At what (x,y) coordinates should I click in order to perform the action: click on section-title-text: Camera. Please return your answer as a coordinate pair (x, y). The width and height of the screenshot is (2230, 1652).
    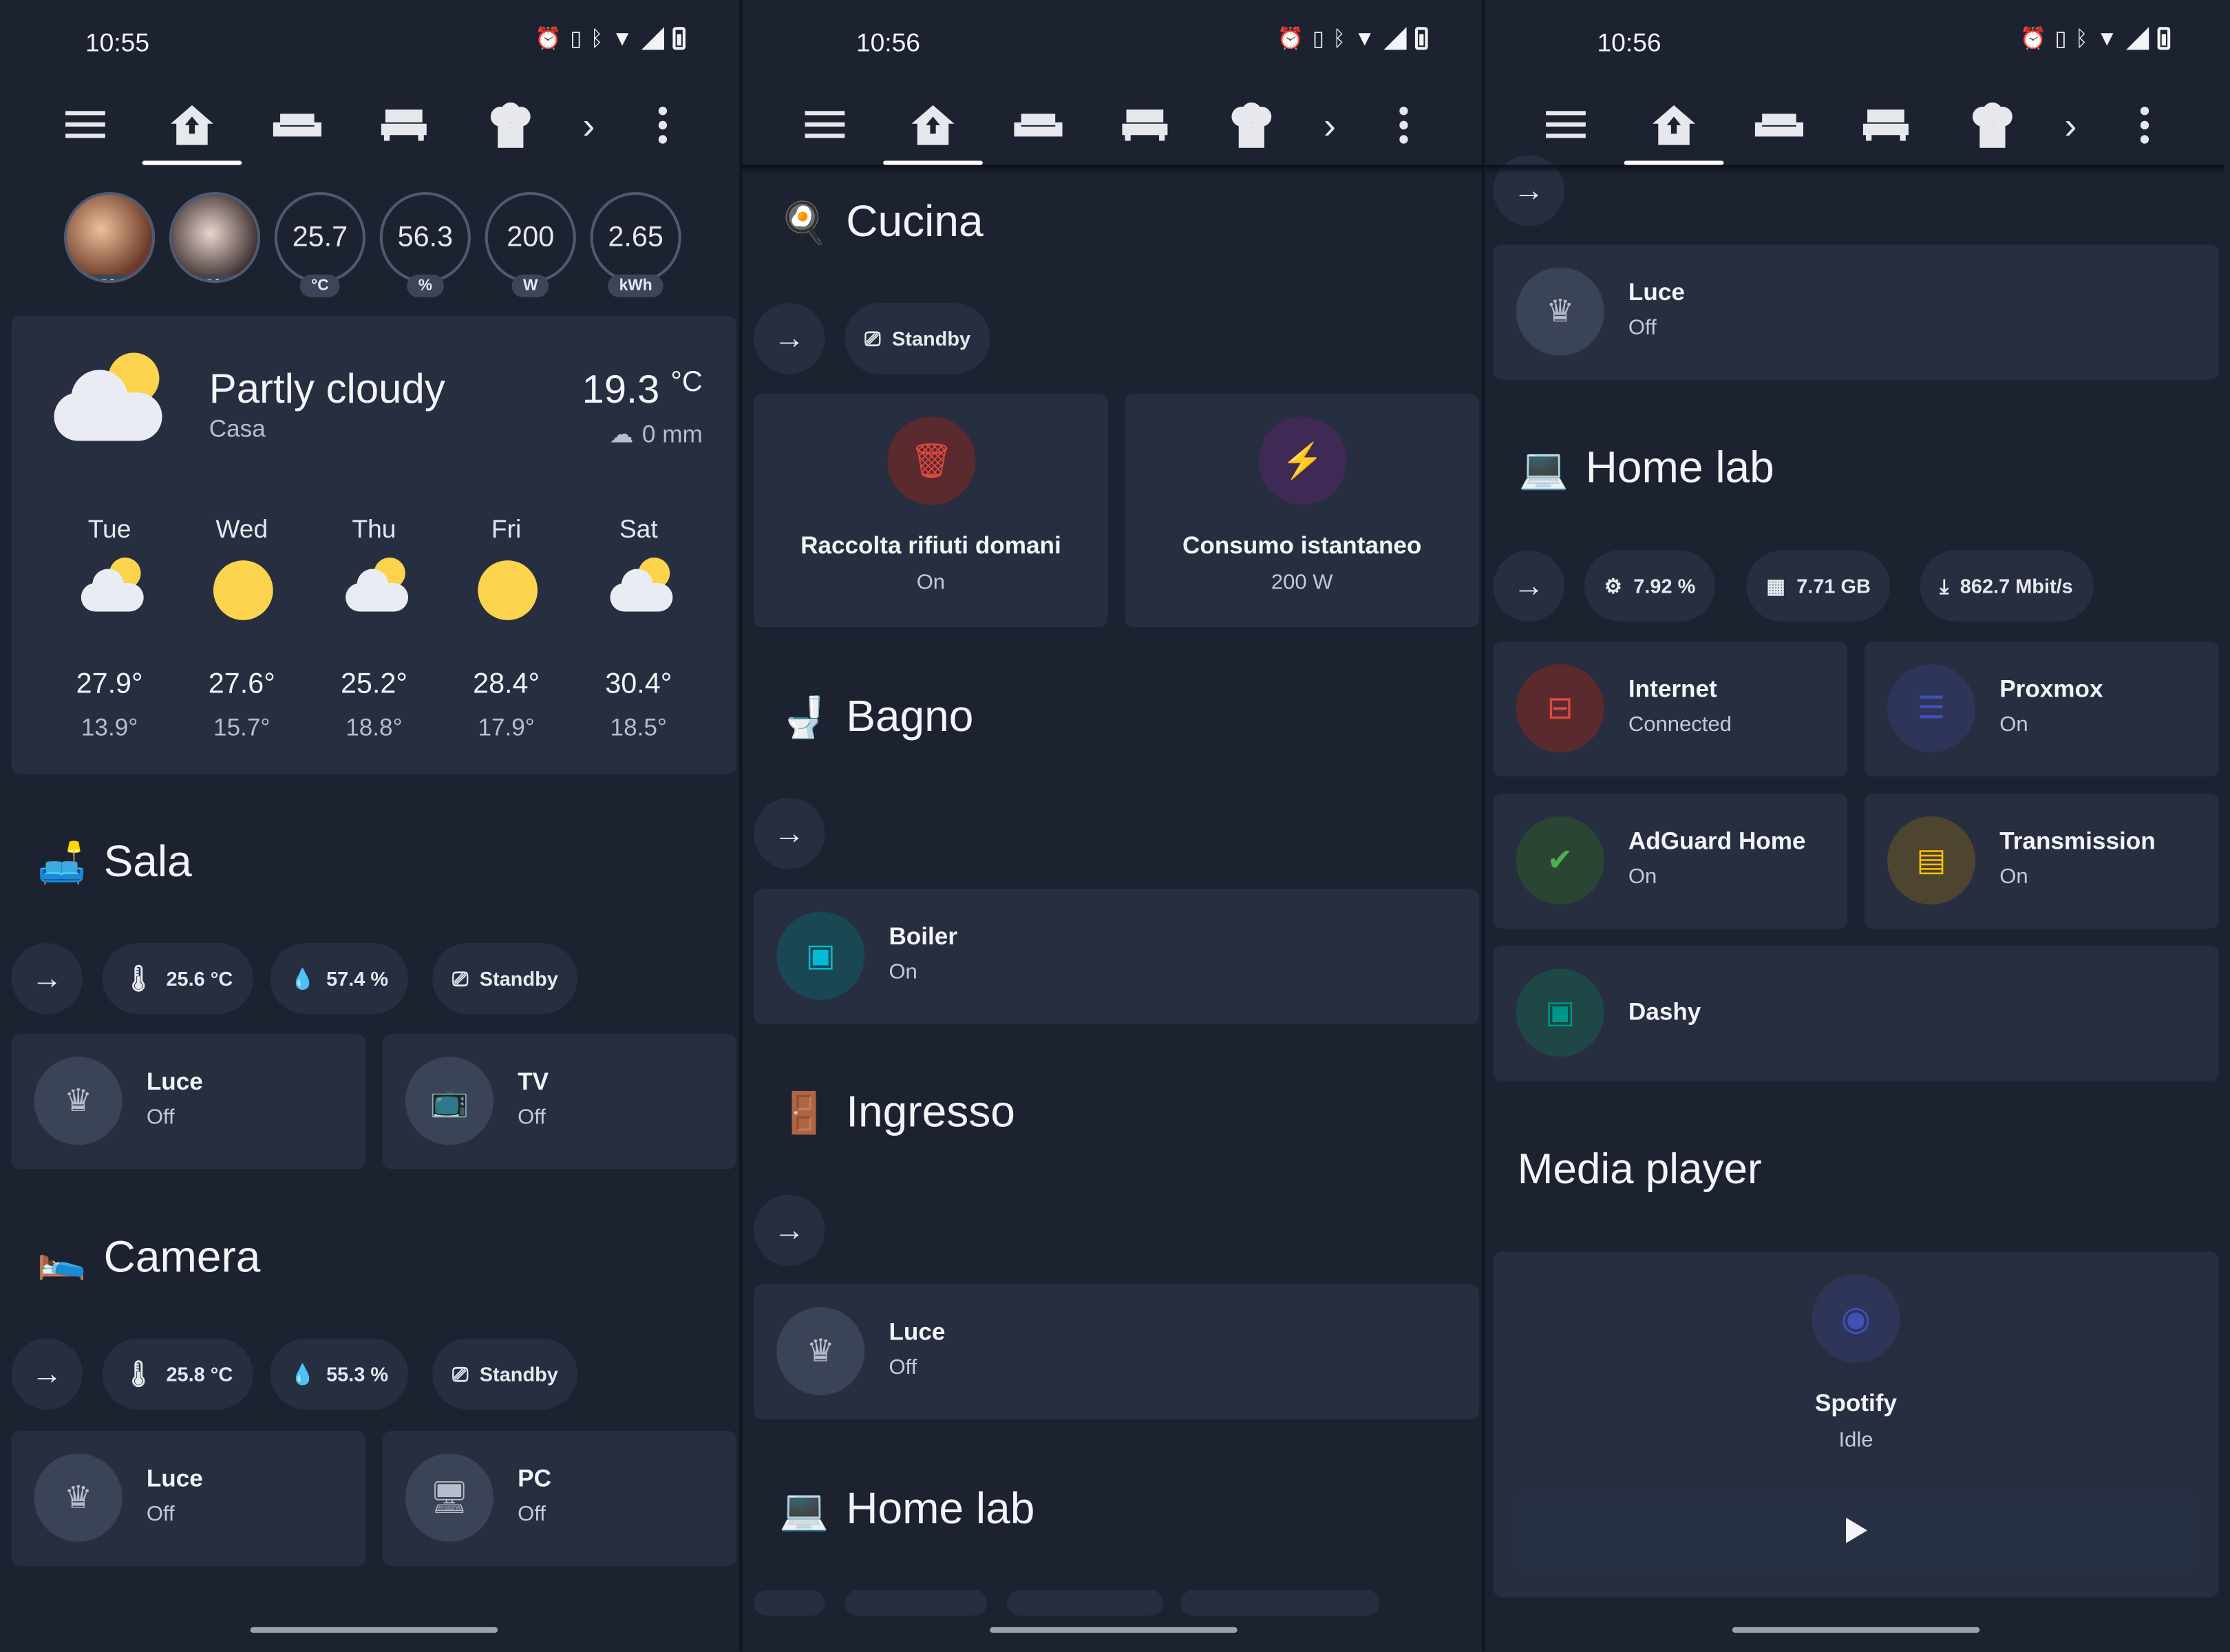
    Looking at the image, I should click on (182, 1256).